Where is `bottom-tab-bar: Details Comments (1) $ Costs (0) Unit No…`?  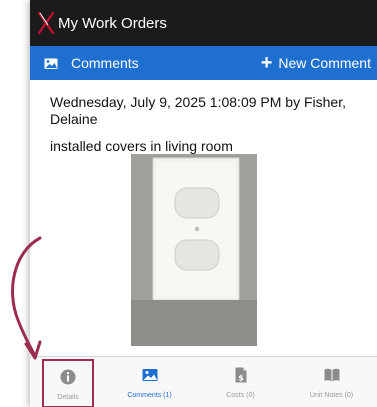 bottom-tab-bar: Details Comments (1) $ Costs (0) Unit No… is located at coordinates (203, 381).